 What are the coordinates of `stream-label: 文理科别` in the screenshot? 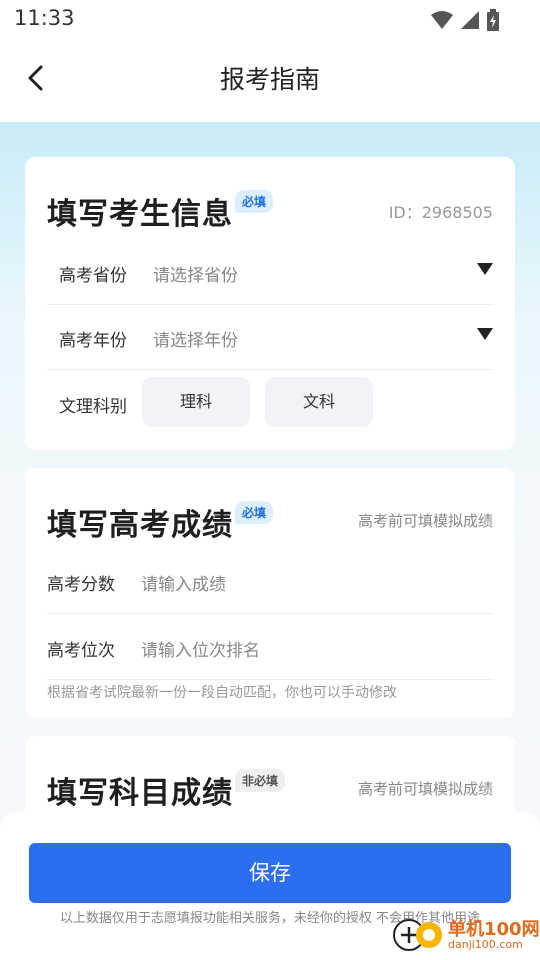 It's located at (93, 407).